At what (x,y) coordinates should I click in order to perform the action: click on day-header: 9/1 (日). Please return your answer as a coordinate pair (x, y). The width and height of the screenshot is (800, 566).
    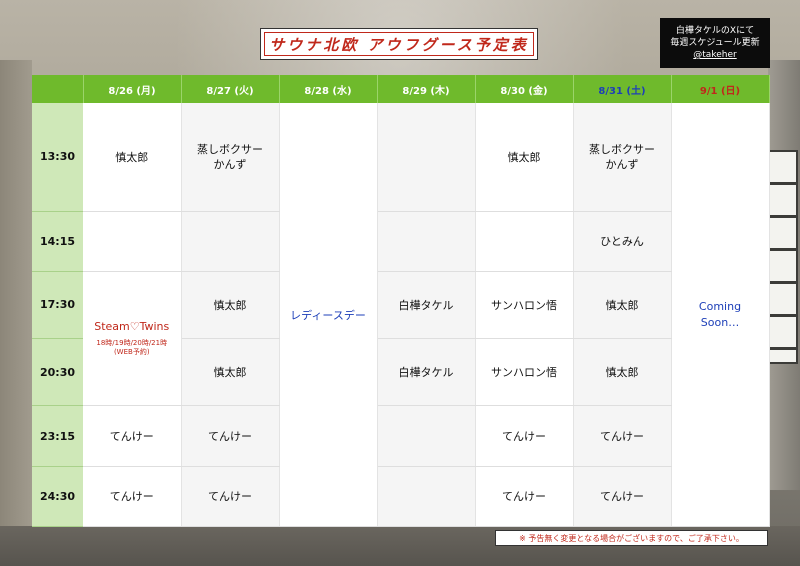
    Looking at the image, I should click on (720, 89).